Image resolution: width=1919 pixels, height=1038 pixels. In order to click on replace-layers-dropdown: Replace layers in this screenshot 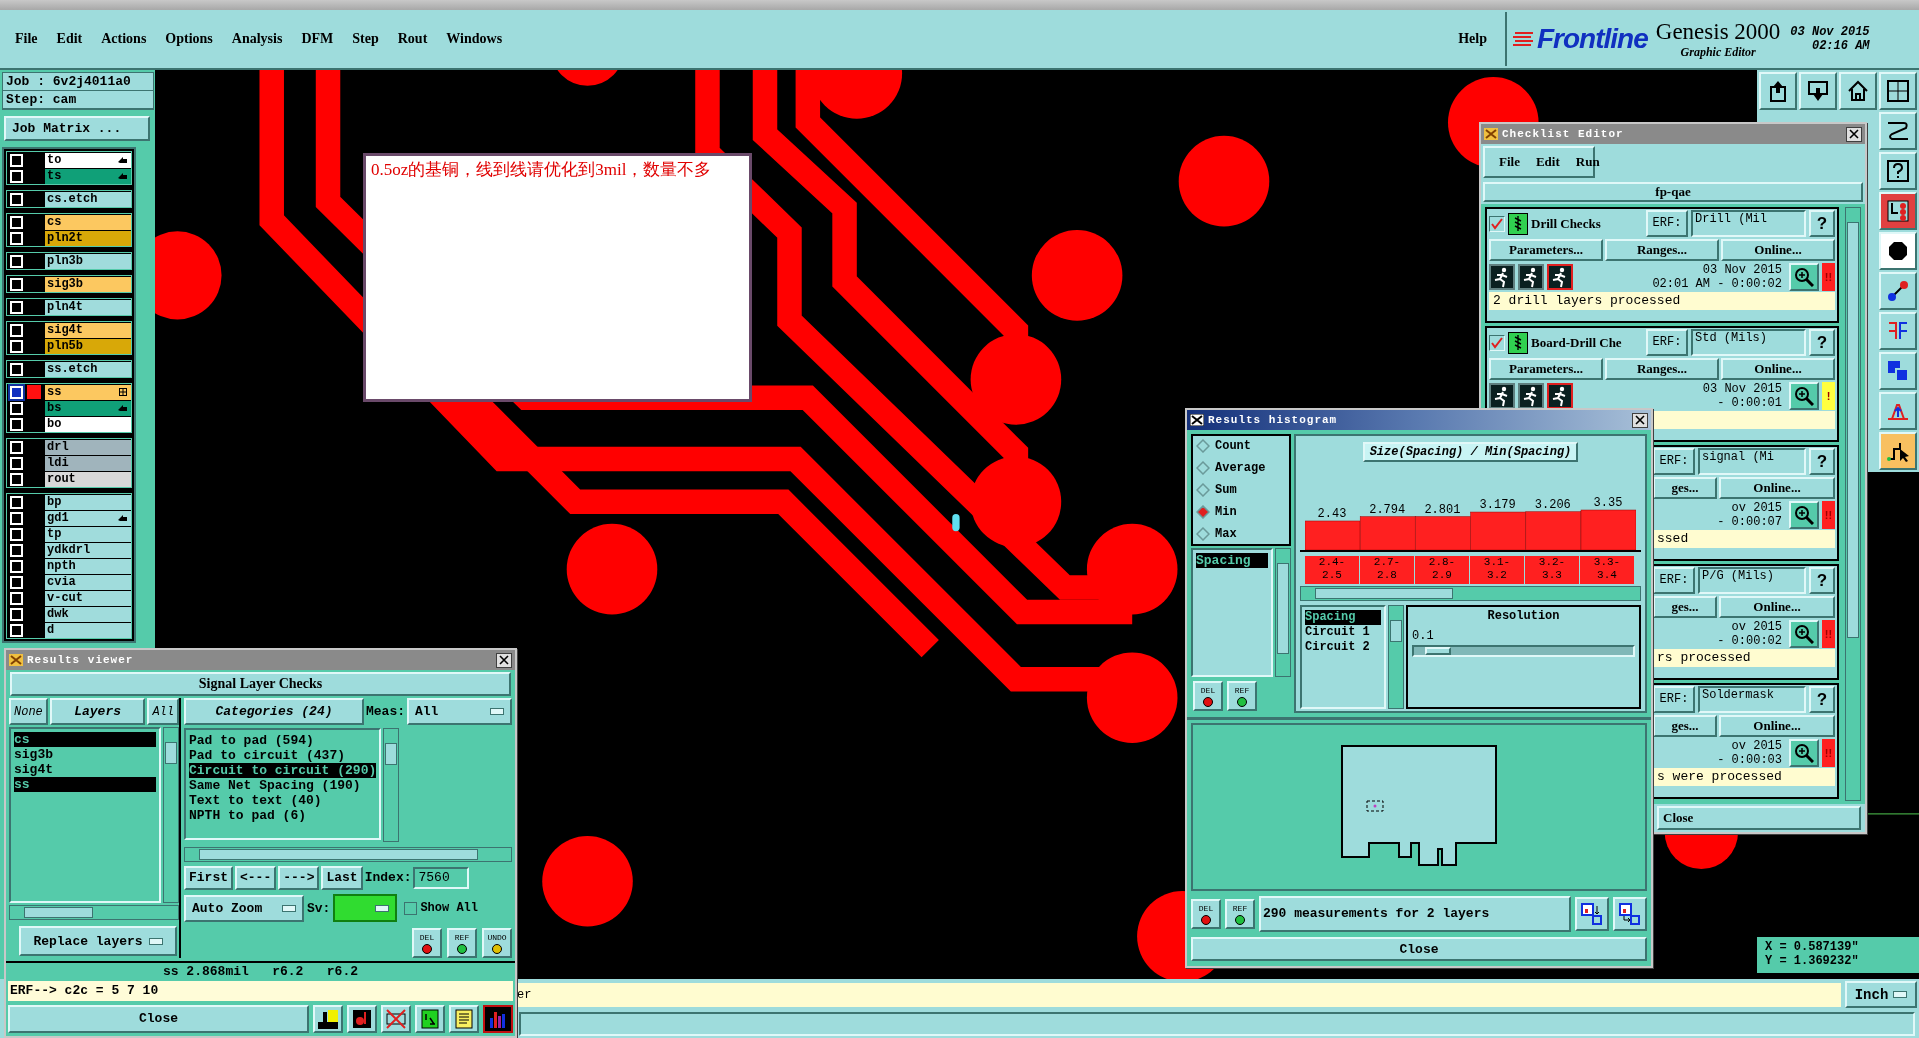, I will do `click(98, 941)`.